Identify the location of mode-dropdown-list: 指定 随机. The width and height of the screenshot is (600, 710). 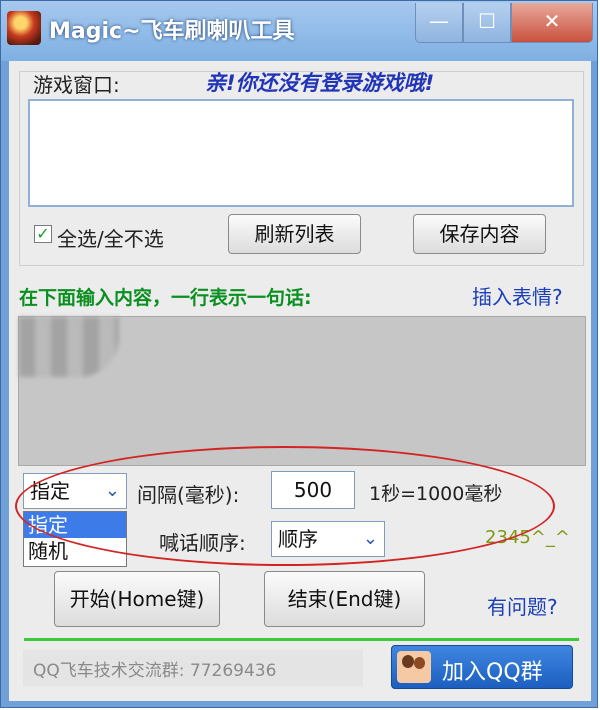
(75, 539).